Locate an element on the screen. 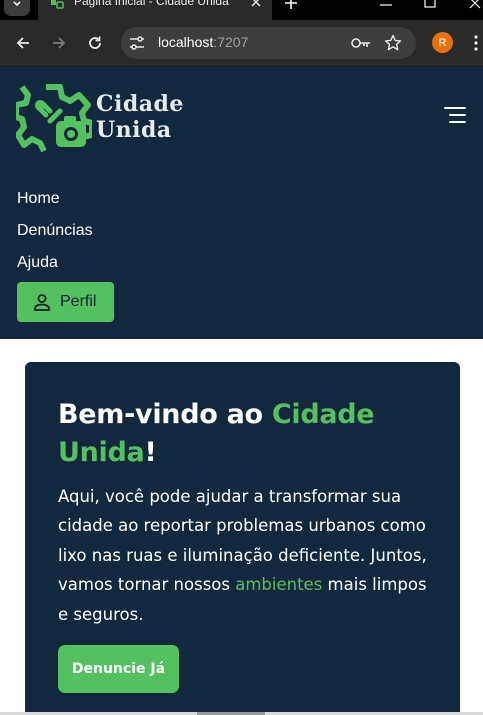  forward-icon is located at coordinates (59, 43).